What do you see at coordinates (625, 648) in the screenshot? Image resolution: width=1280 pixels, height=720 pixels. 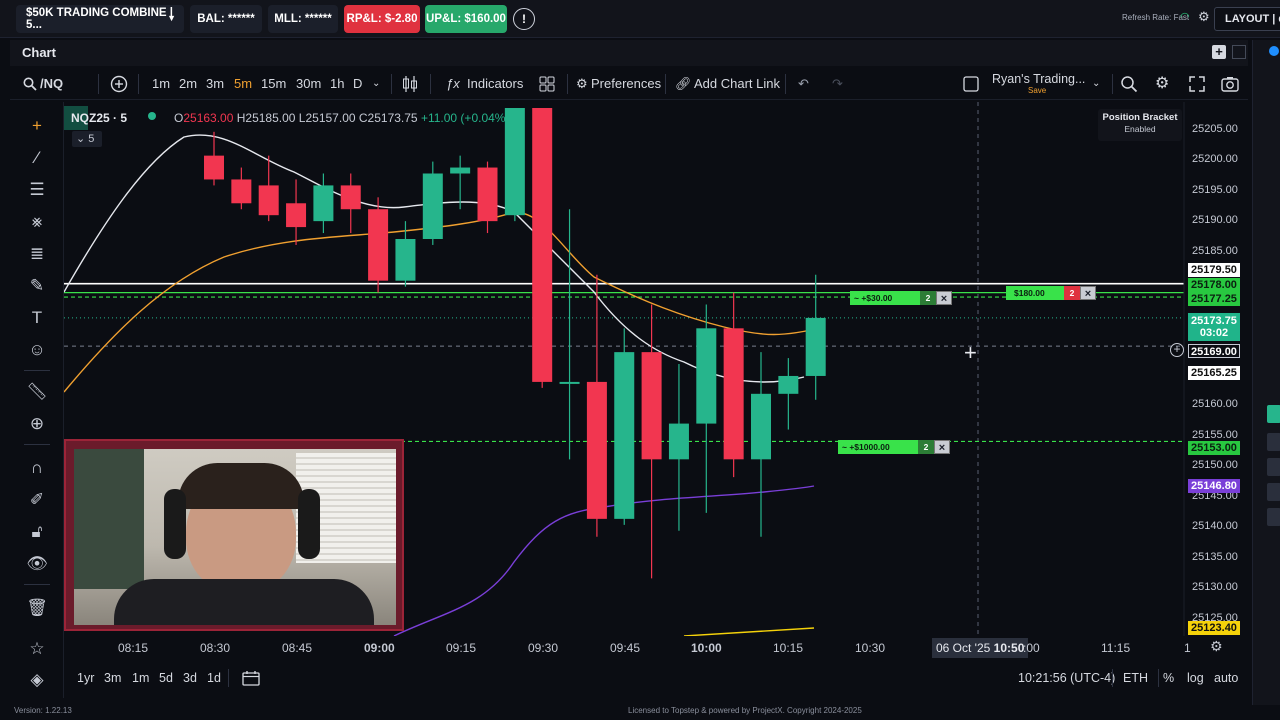 I see `time-label: 09:45` at bounding box center [625, 648].